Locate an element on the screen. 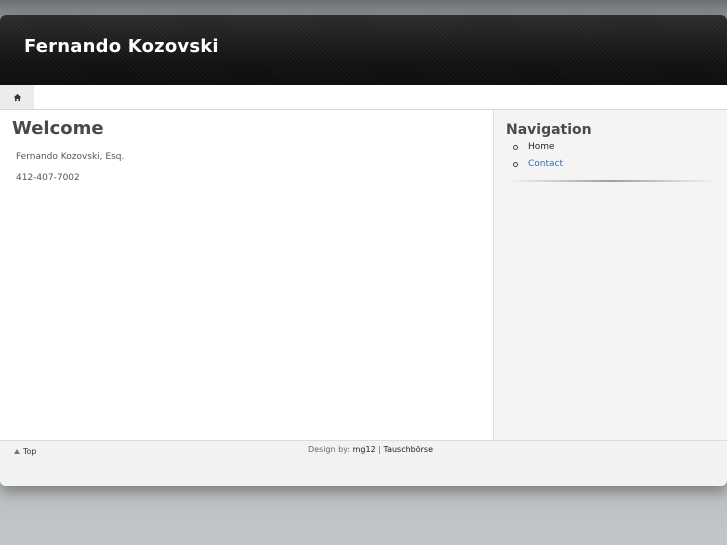 The width and height of the screenshot is (727, 545). back-to-top-link: Top is located at coordinates (25, 451).